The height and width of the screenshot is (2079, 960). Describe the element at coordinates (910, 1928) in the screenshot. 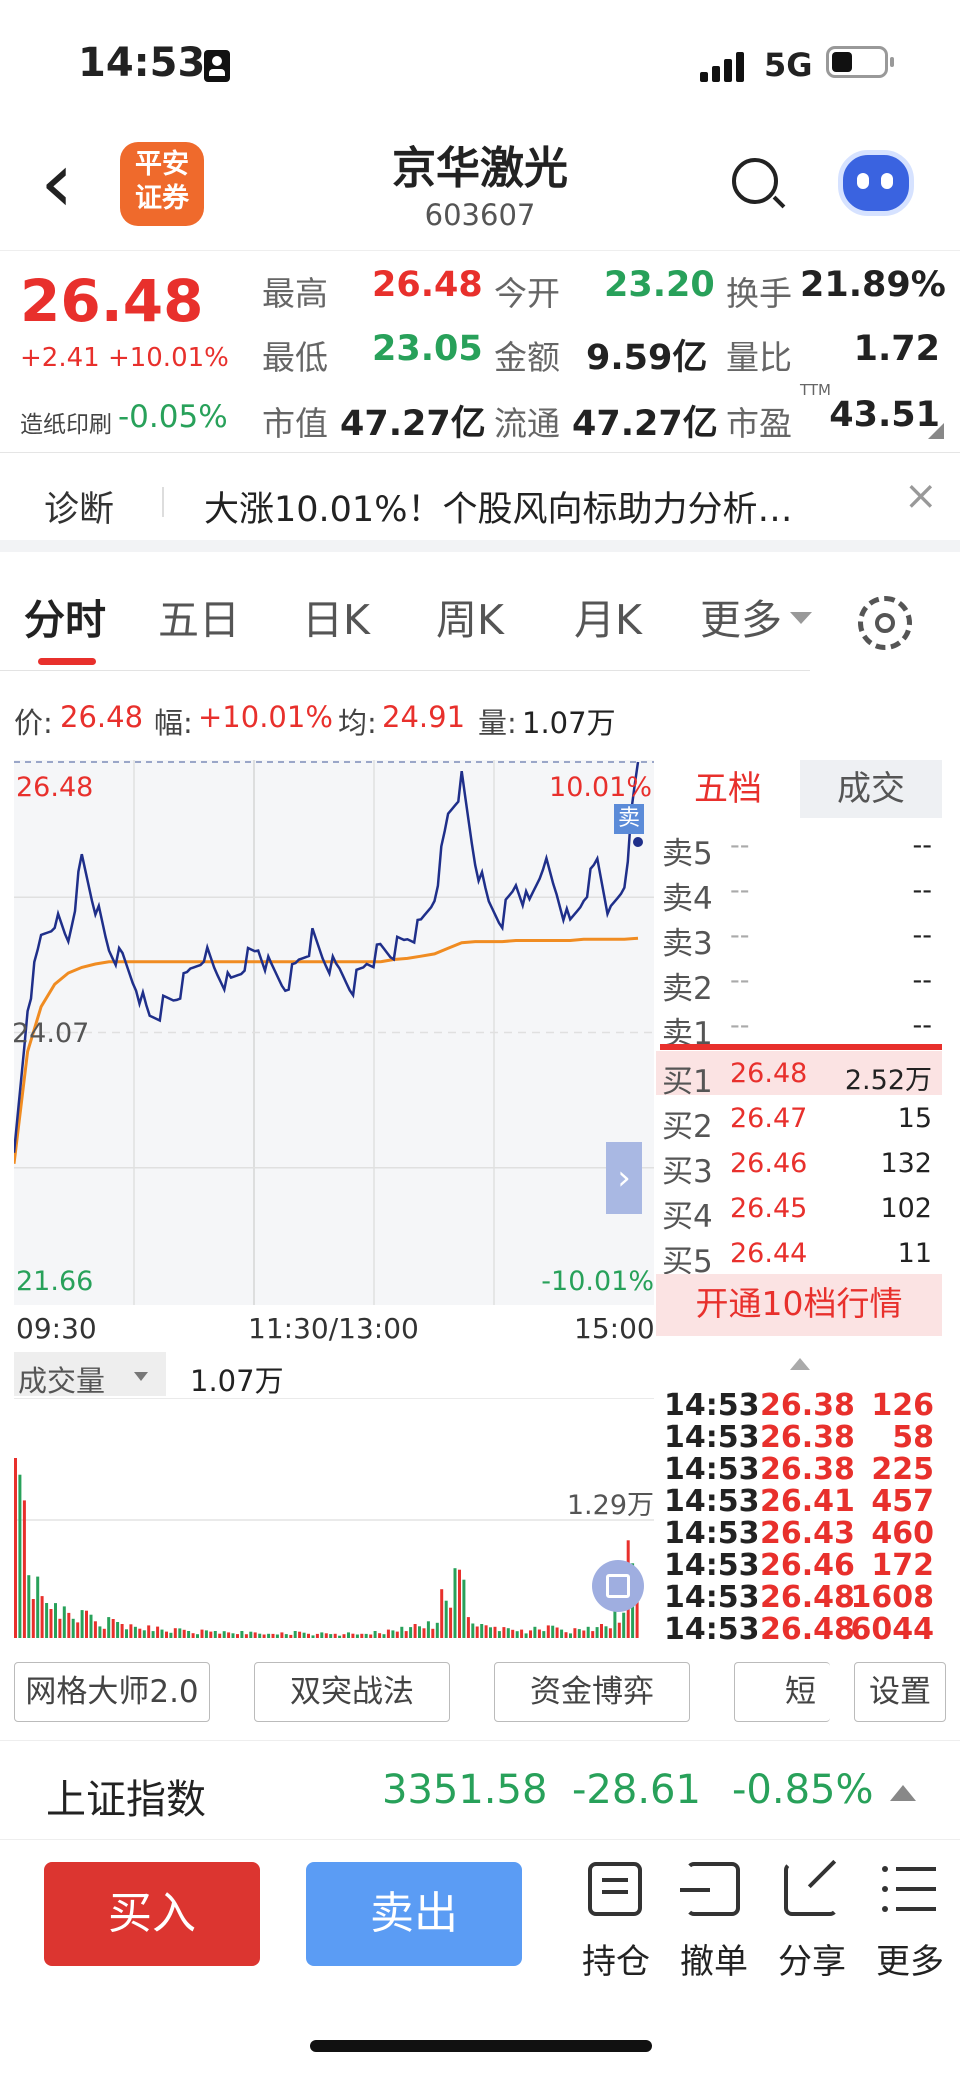

I see `more-button: 更多` at that location.